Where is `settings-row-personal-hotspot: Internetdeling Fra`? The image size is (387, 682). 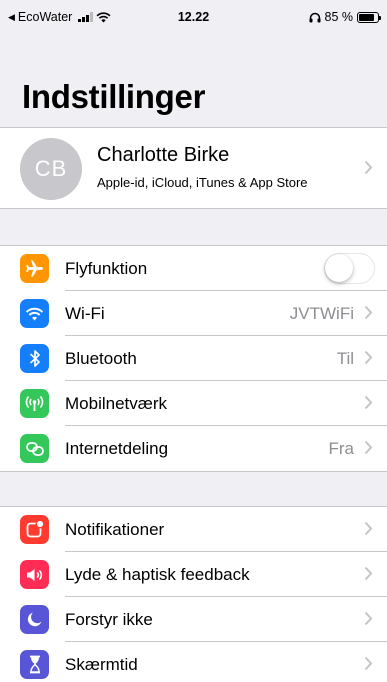 settings-row-personal-hotspot: Internetdeling Fra is located at coordinates (193, 448).